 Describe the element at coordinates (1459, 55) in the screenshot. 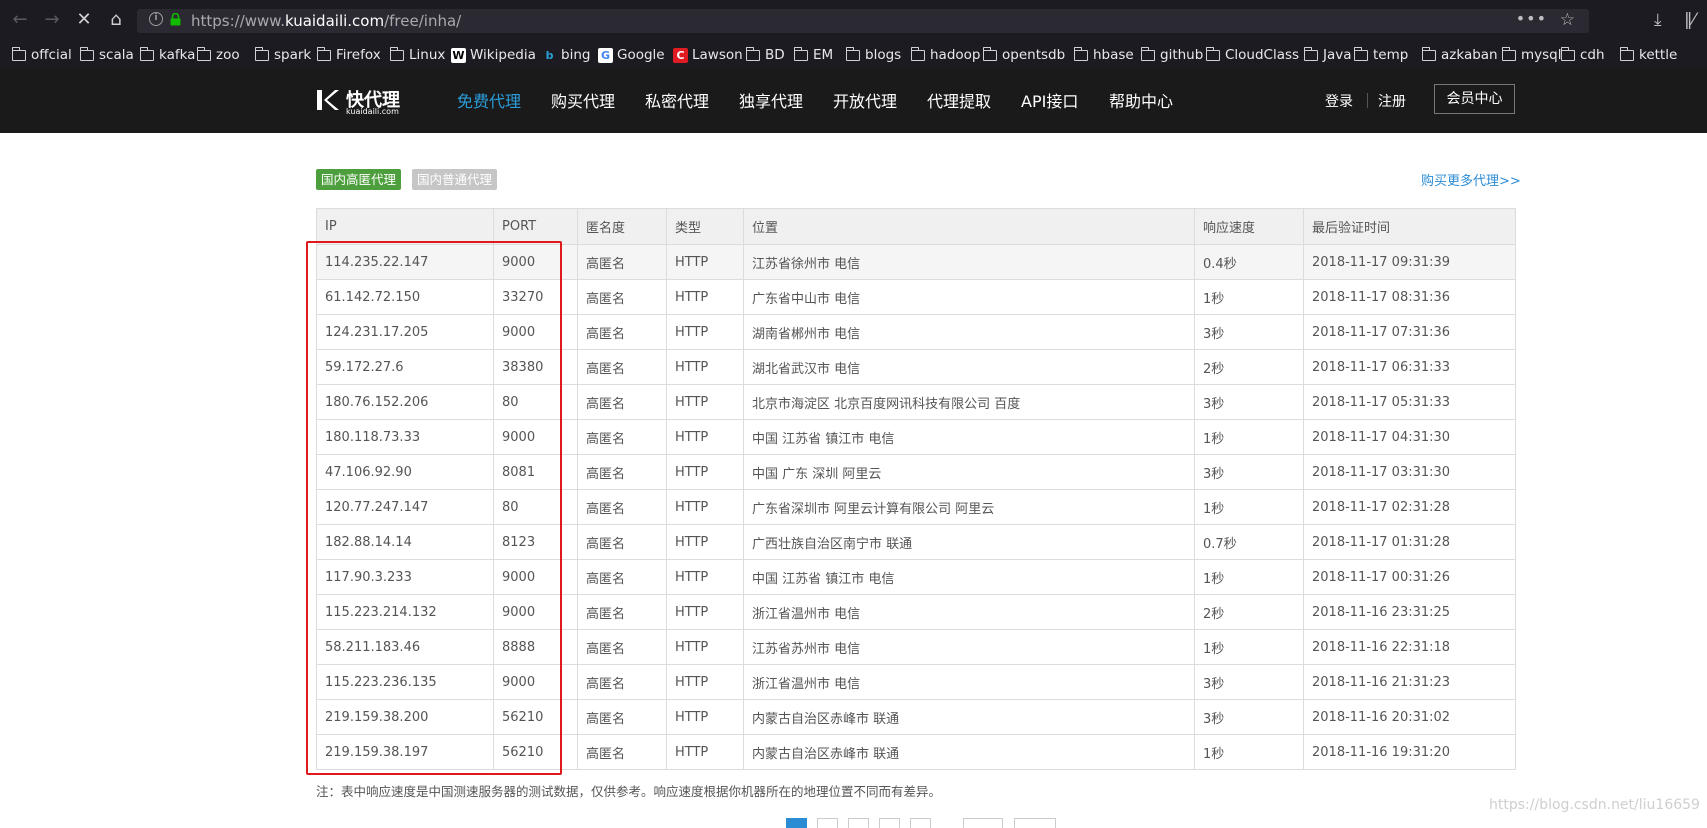

I see `bookmark-azkaban: azkaban` at that location.